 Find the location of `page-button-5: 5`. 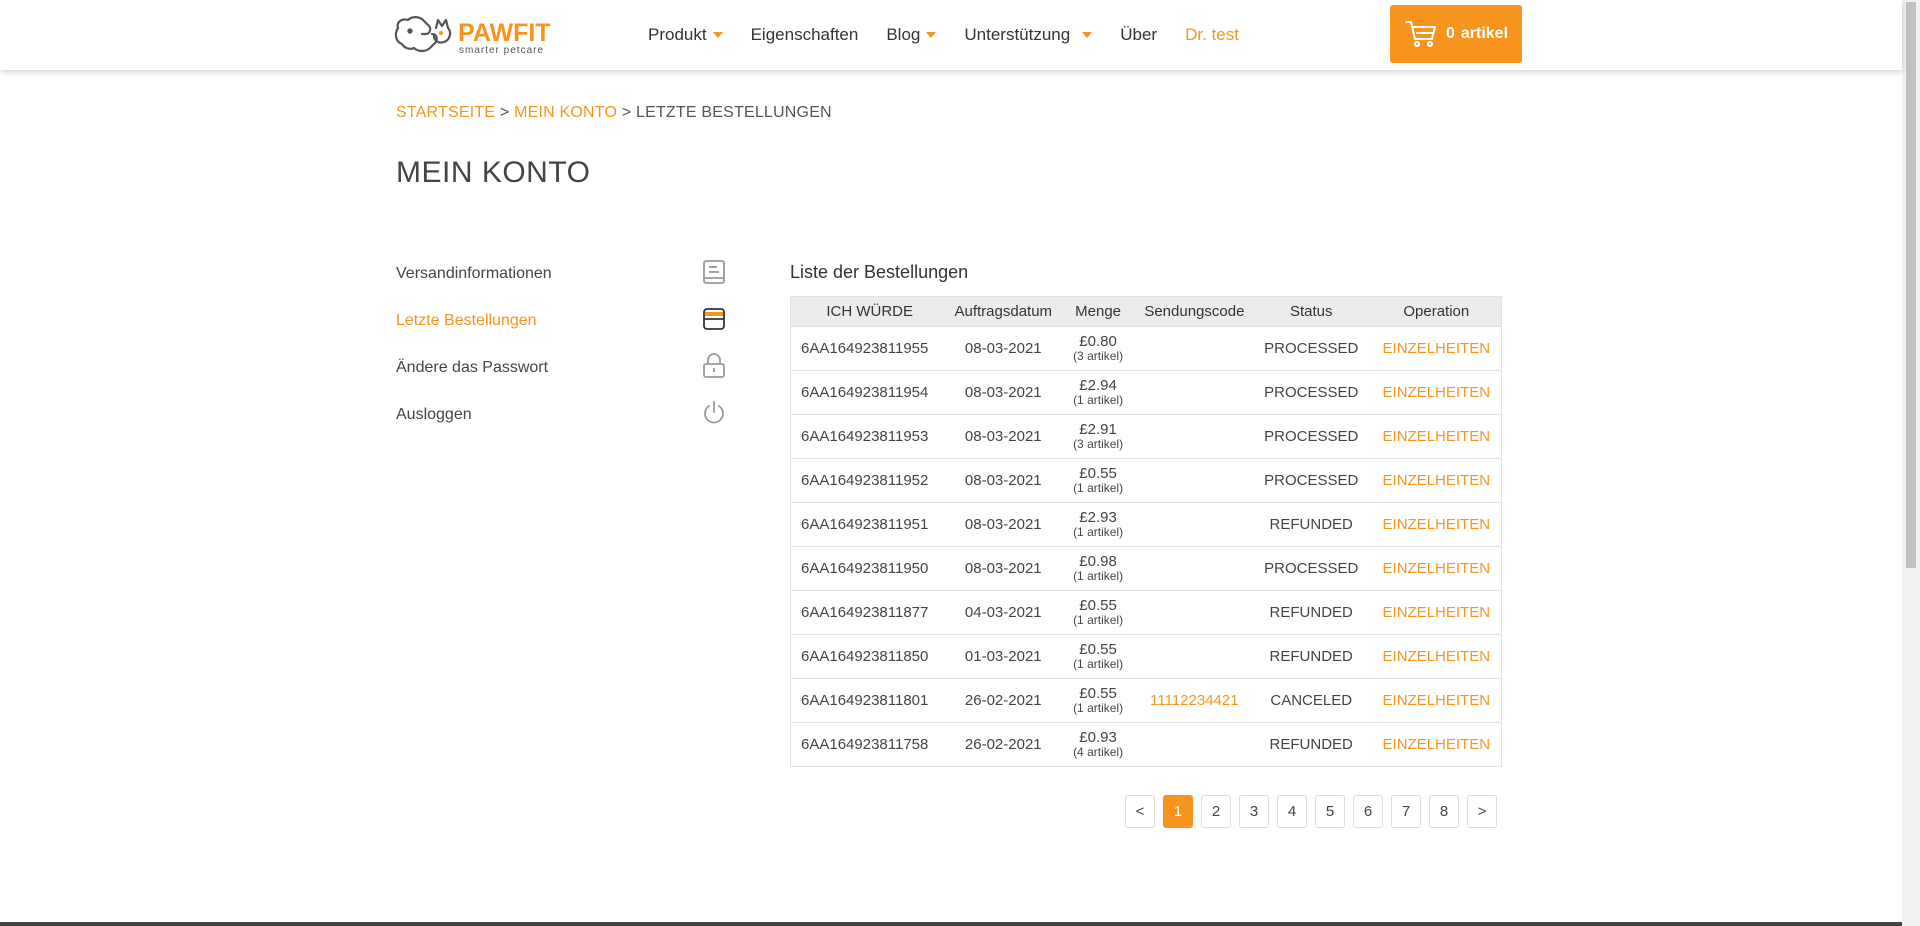

page-button-5: 5 is located at coordinates (1330, 811).